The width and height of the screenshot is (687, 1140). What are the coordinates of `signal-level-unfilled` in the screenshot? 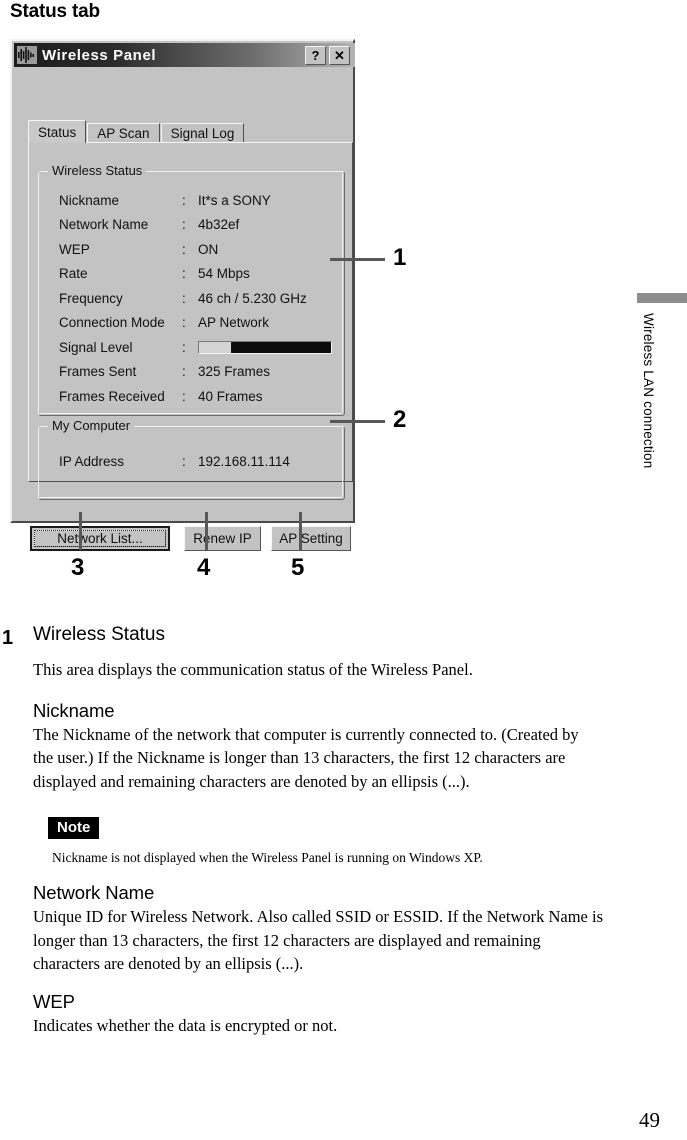 It's located at (215, 347).